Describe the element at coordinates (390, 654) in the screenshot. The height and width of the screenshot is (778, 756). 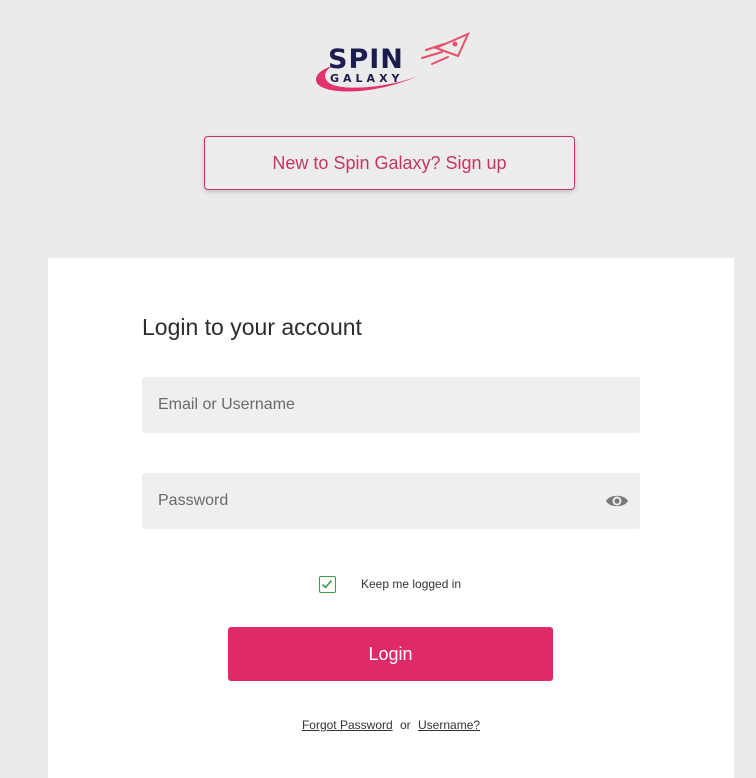
I see `login-button: Login` at that location.